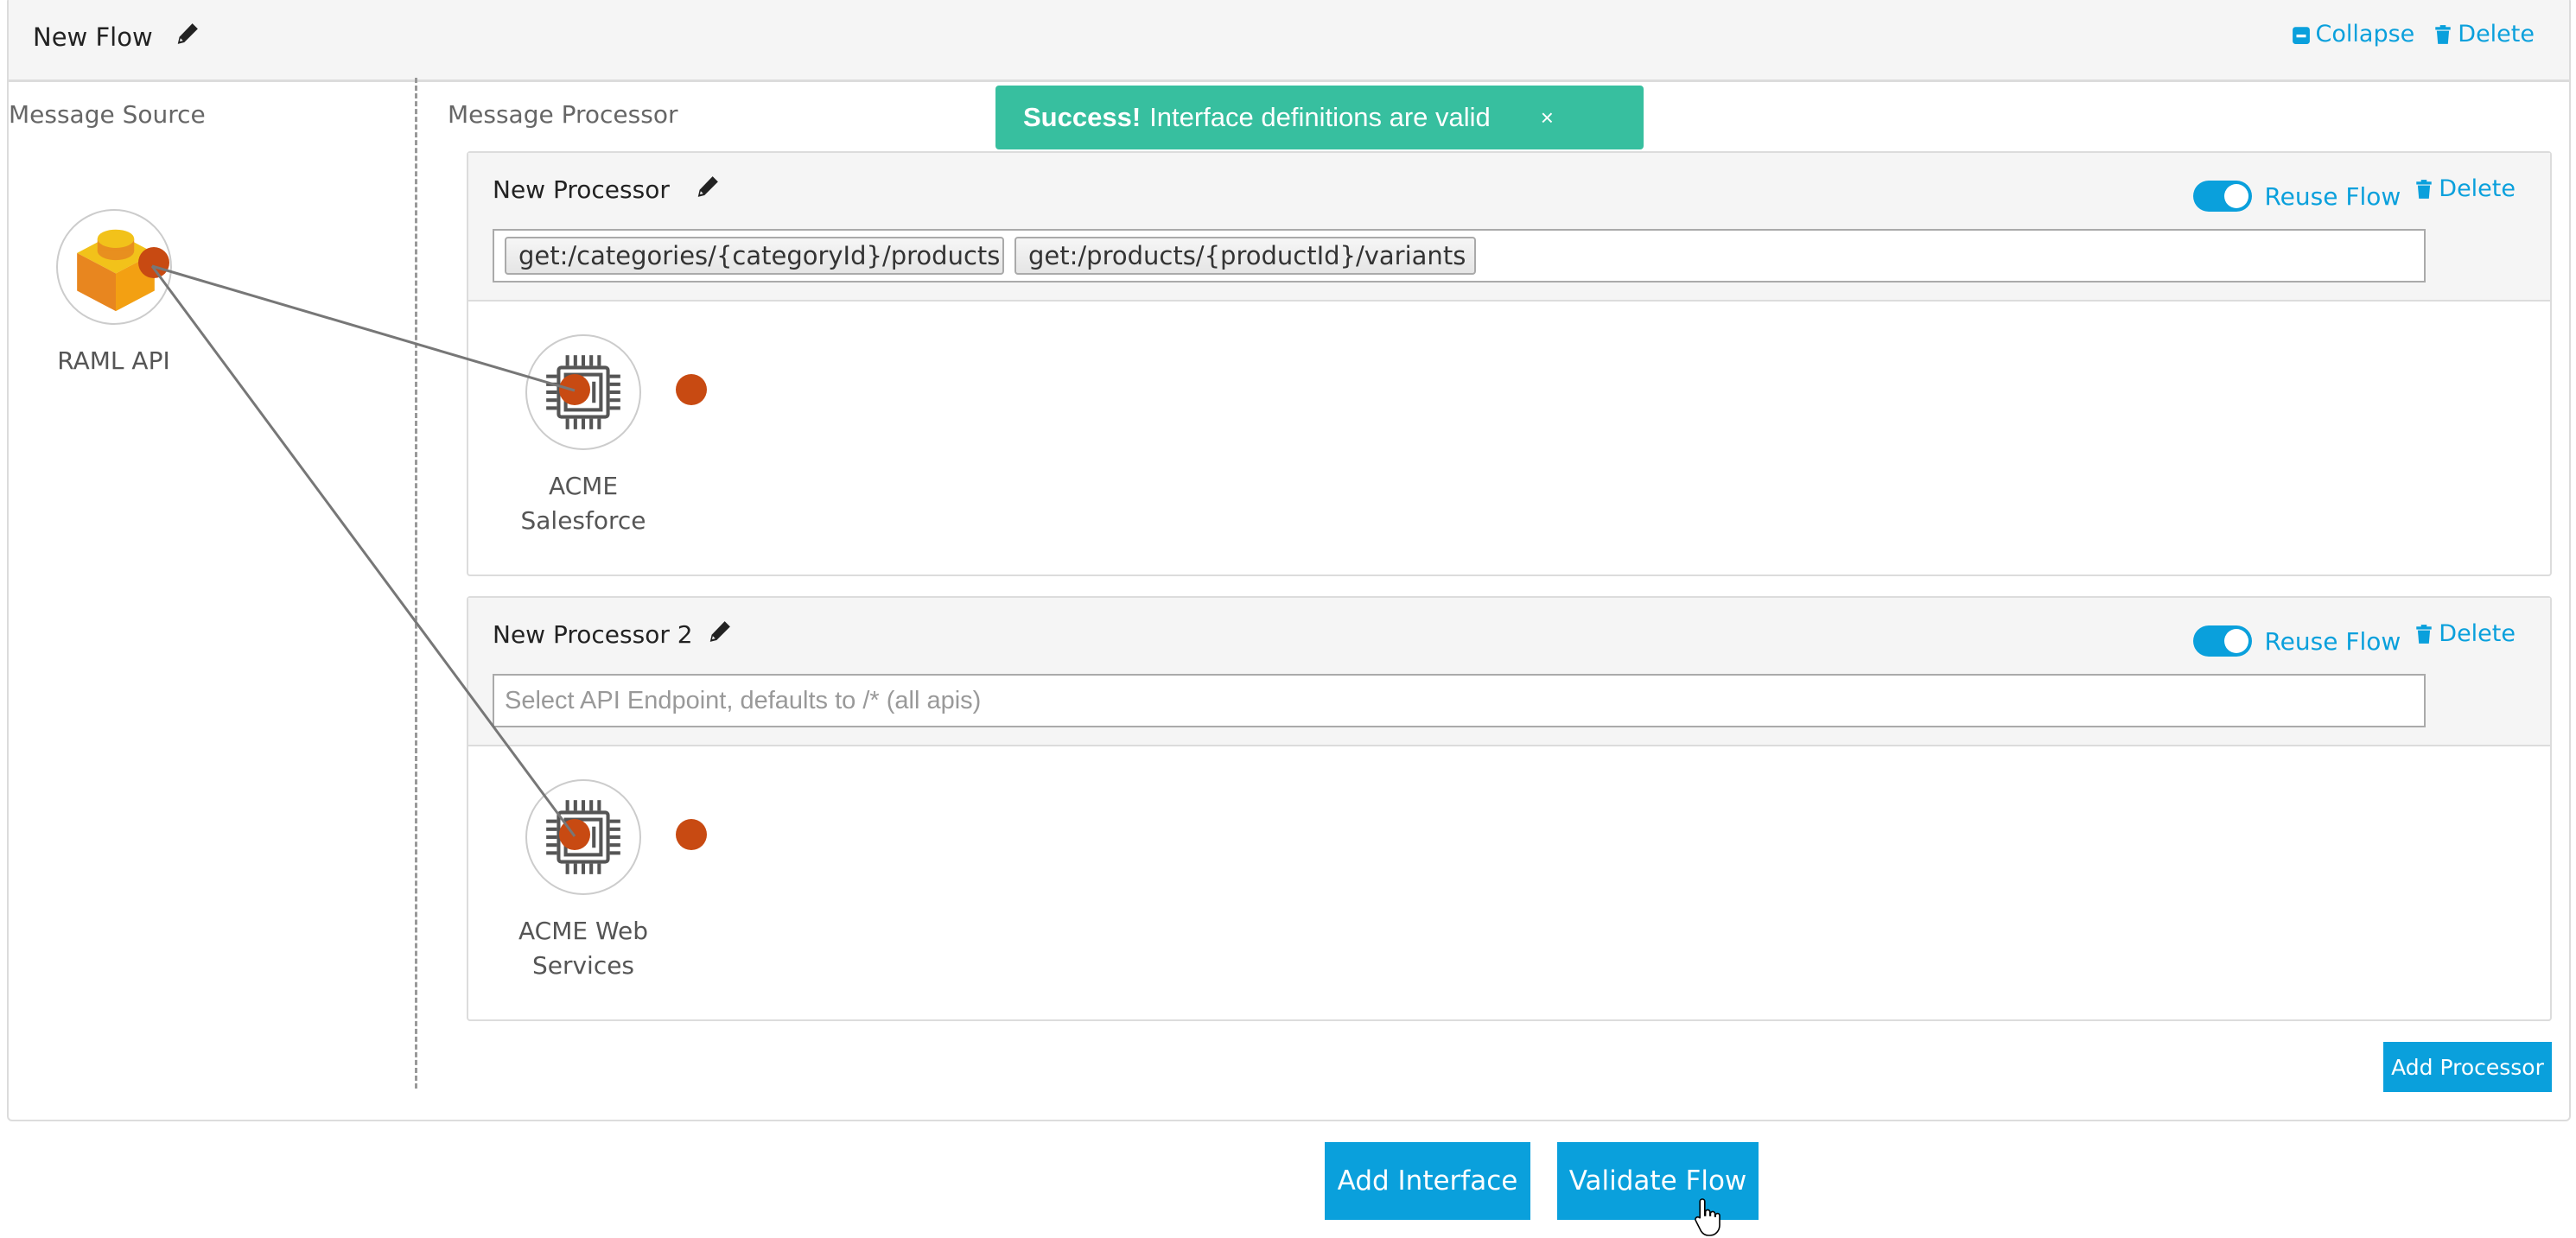 Image resolution: width=2576 pixels, height=1238 pixels. Describe the element at coordinates (1658, 1181) in the screenshot. I see `validate-flow-button: Validate Flow` at that location.